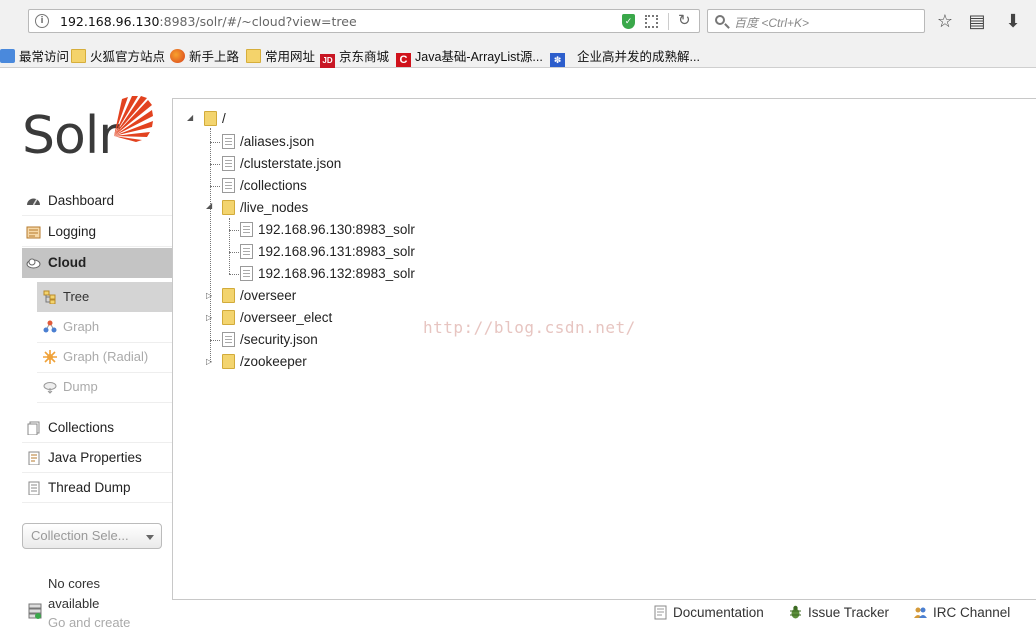 Image resolution: width=1036 pixels, height=638 pixels. What do you see at coordinates (103, 623) in the screenshot?
I see `go-and-create-link: Go and create` at bounding box center [103, 623].